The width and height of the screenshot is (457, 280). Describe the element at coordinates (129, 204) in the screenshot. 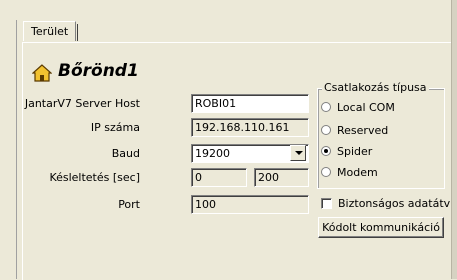

I see `port-label: Port` at that location.